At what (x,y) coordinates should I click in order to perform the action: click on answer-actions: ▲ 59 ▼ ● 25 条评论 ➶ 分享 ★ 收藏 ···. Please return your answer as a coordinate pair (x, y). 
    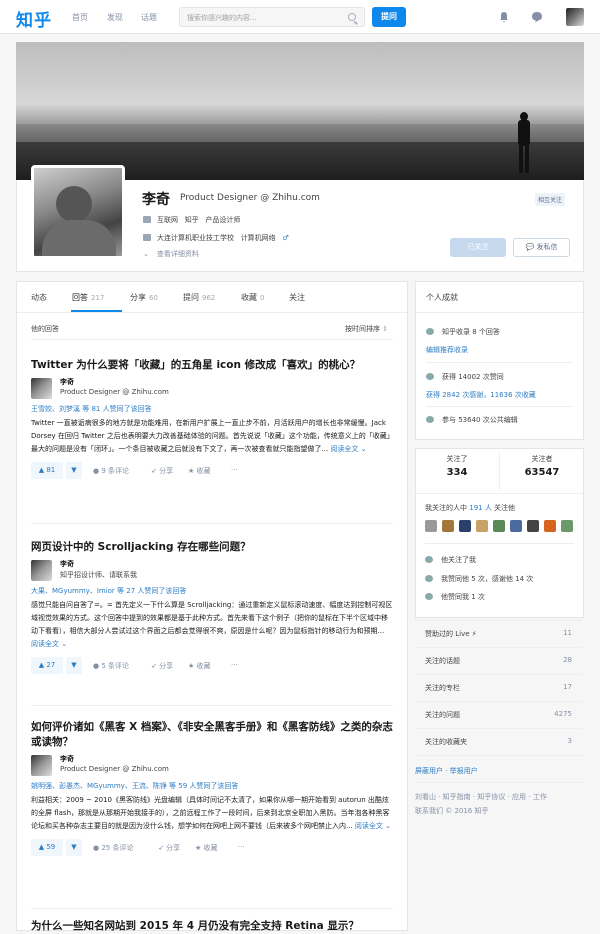
    Looking at the image, I should click on (212, 848).